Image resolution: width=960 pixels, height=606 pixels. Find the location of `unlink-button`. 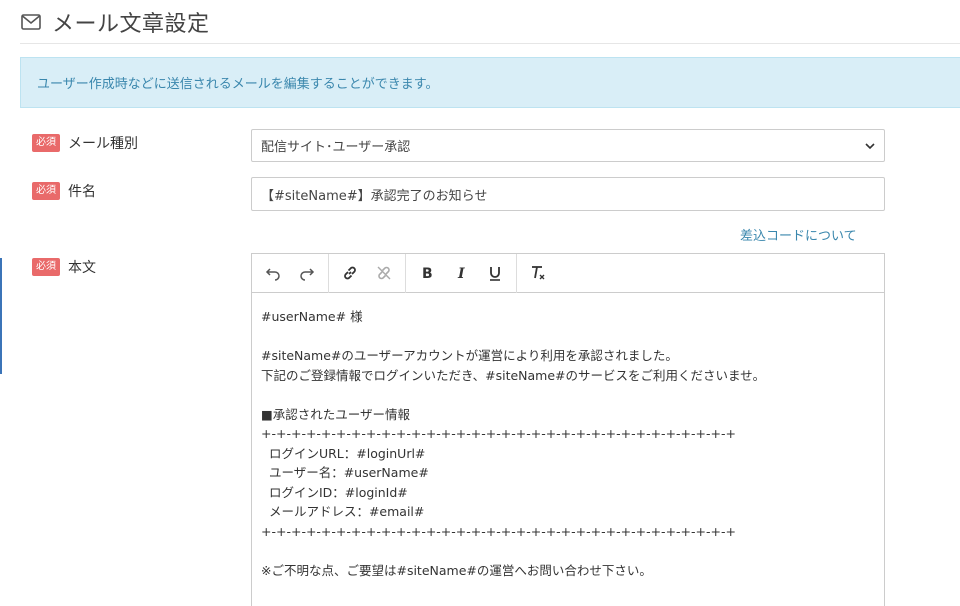

unlink-button is located at coordinates (384, 273).